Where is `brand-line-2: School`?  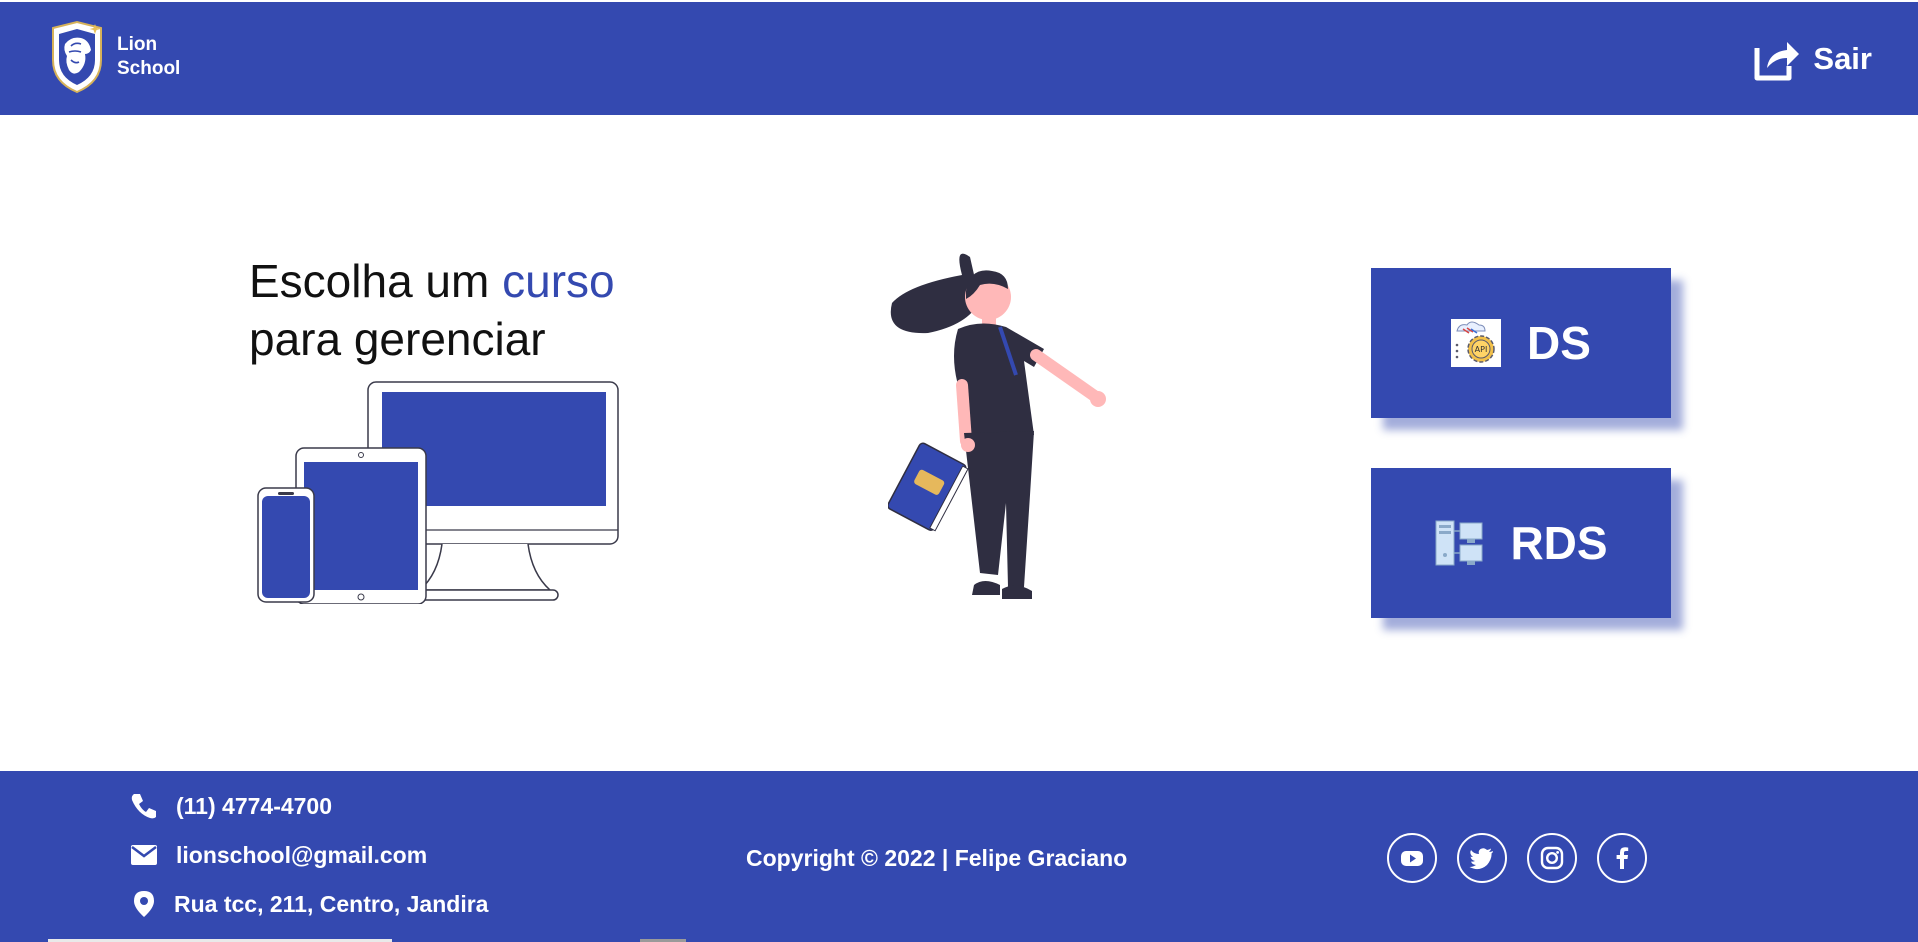 brand-line-2: School is located at coordinates (149, 68).